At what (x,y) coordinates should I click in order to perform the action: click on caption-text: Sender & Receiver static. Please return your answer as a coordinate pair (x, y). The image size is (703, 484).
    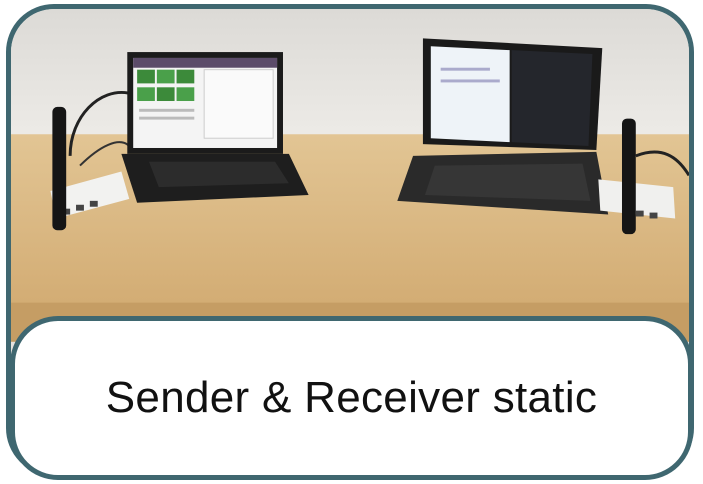
    Looking at the image, I should click on (351, 397).